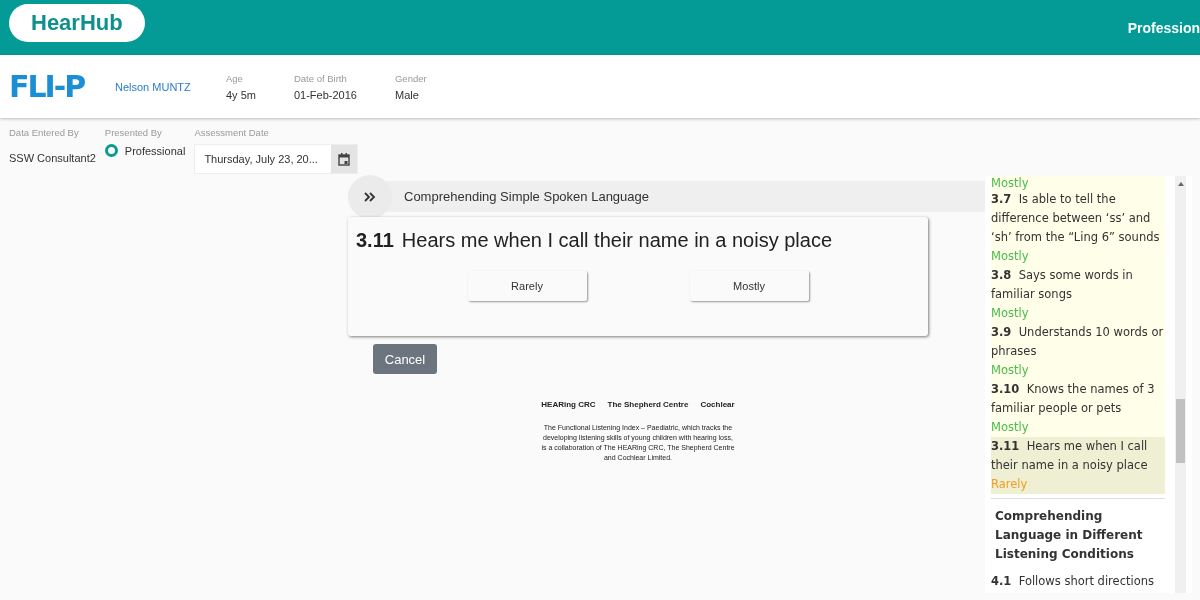  I want to click on calendar-icon, so click(344, 159).